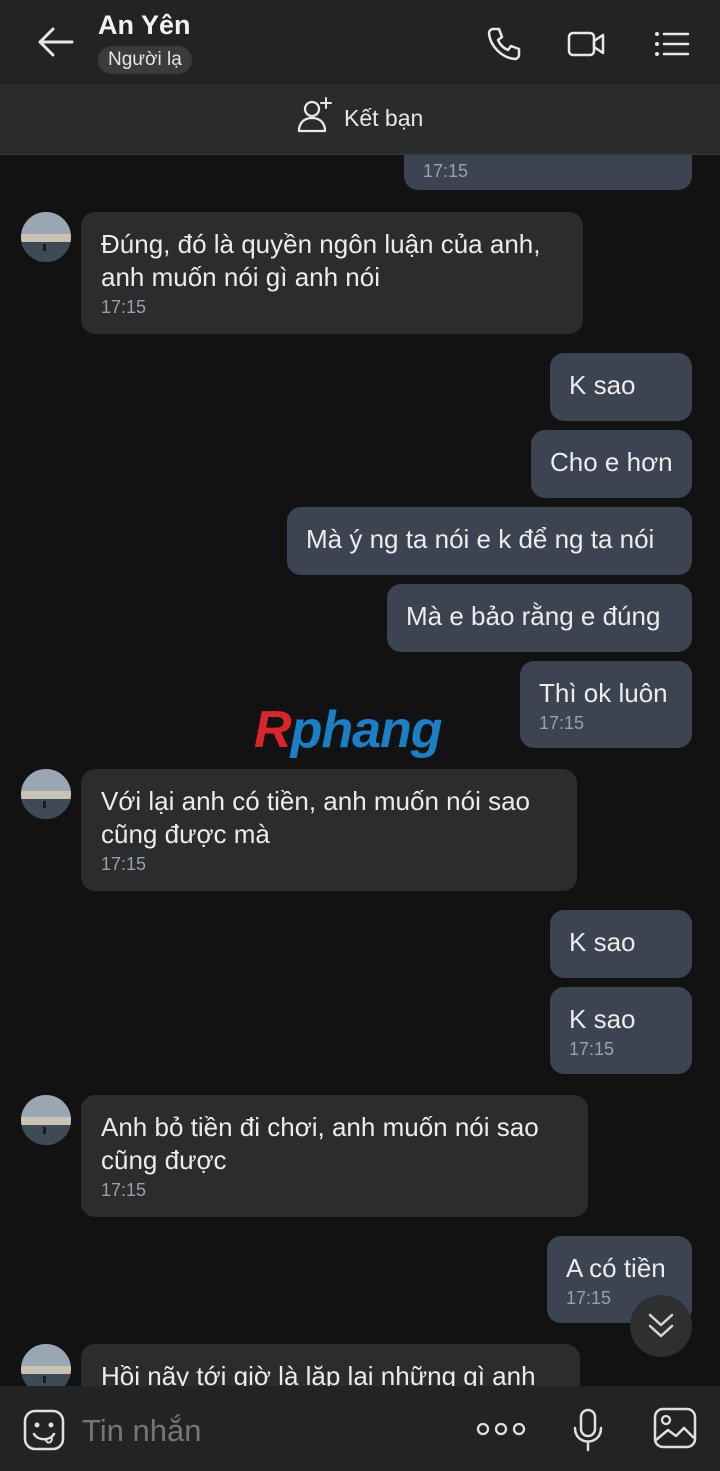 This screenshot has height=1471, width=720. Describe the element at coordinates (504, 44) in the screenshot. I see `phone-icon` at that location.